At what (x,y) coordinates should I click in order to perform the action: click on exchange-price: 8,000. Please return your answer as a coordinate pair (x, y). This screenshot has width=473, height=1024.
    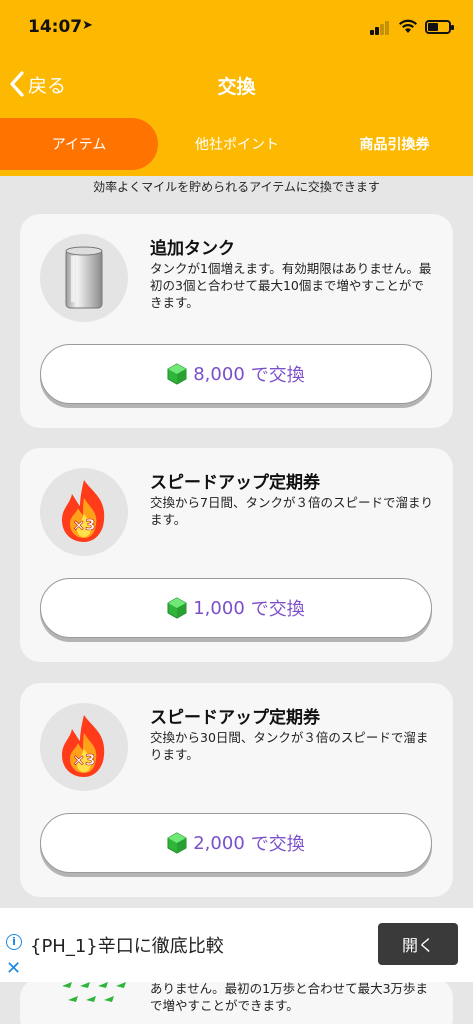
    Looking at the image, I should click on (219, 374).